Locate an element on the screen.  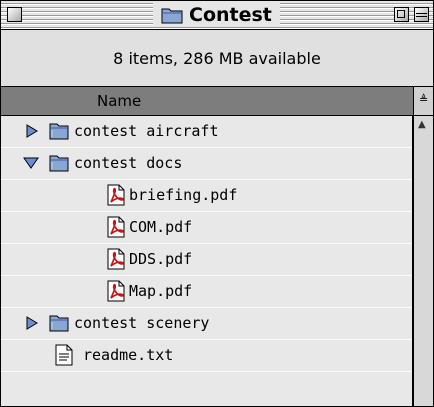
title-label: Contest is located at coordinates (216, 14).